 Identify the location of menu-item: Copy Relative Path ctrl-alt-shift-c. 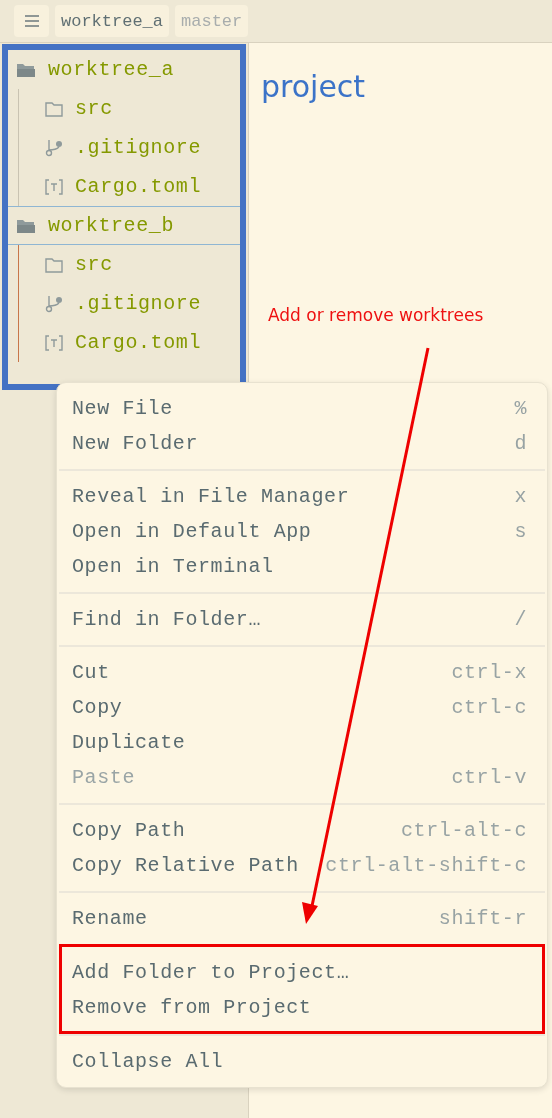
(302, 865).